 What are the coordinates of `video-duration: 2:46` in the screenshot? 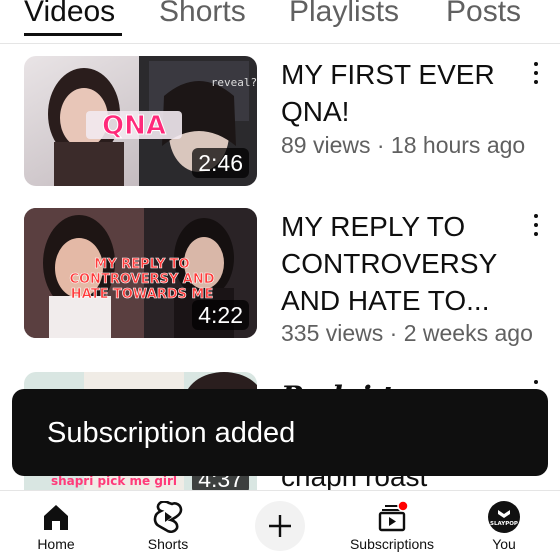 It's located at (220, 163).